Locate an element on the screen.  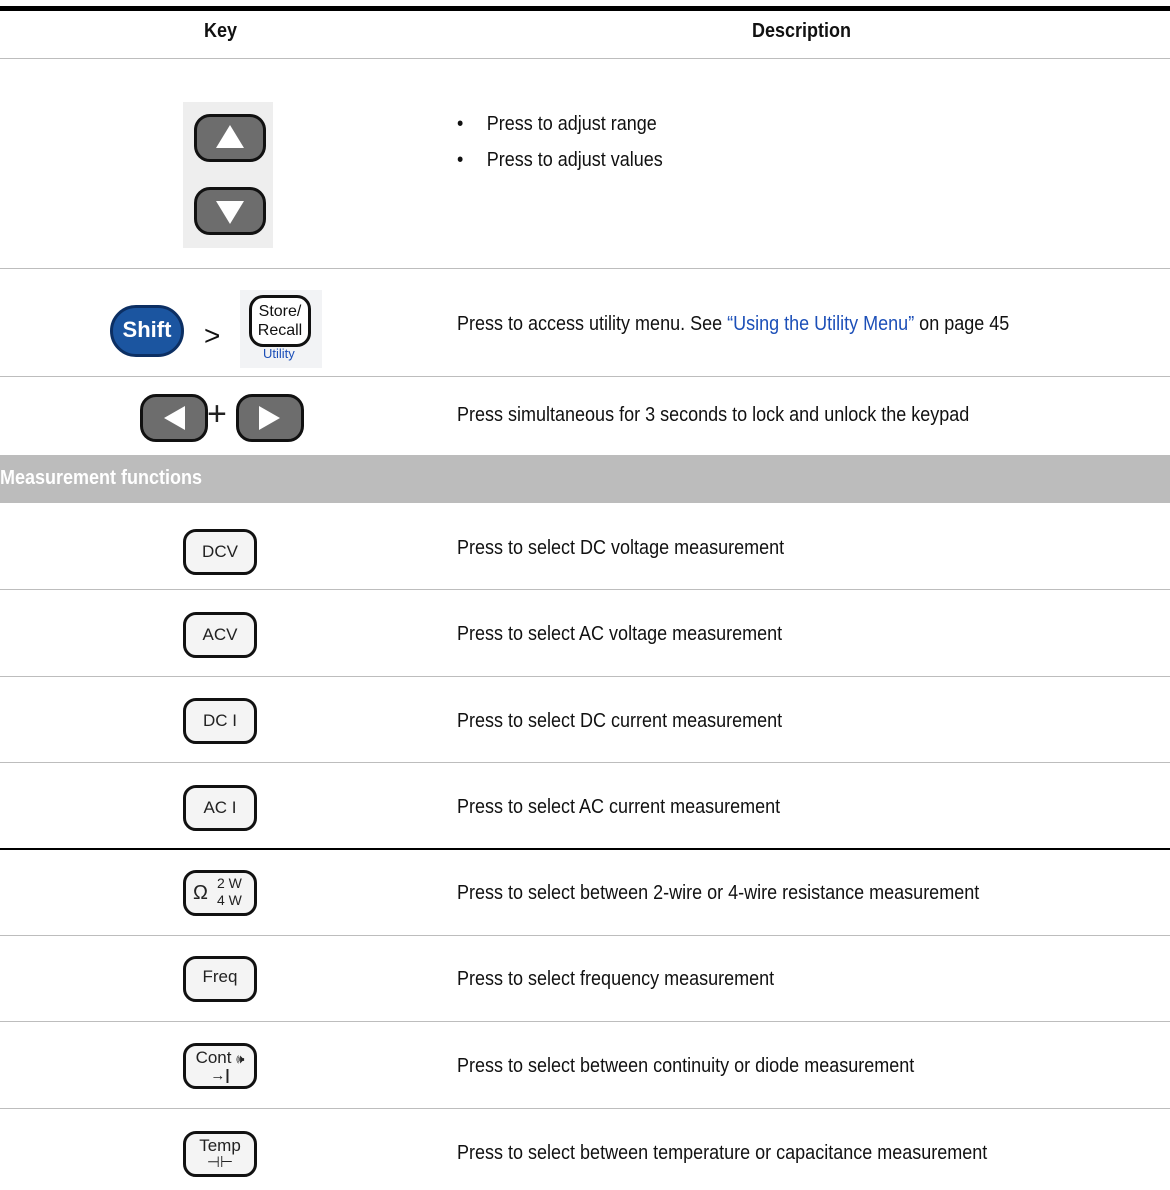
temperature-key: Temp ⊣⊢ is located at coordinates (220, 1154).